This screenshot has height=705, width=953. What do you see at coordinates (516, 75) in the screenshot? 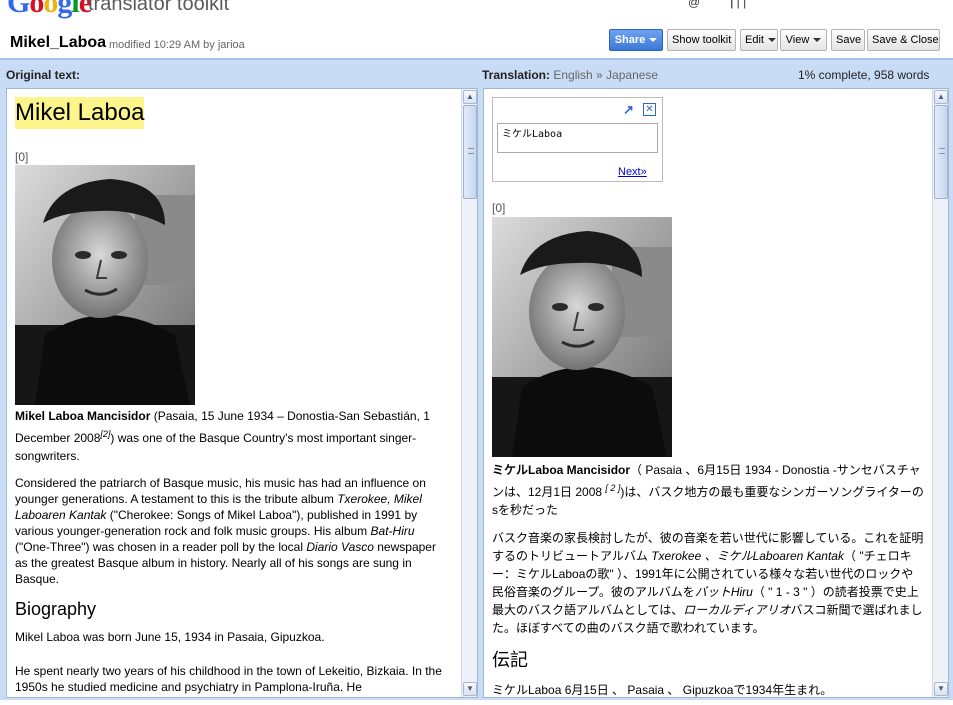
I see `translation-label-text: Translation:` at bounding box center [516, 75].